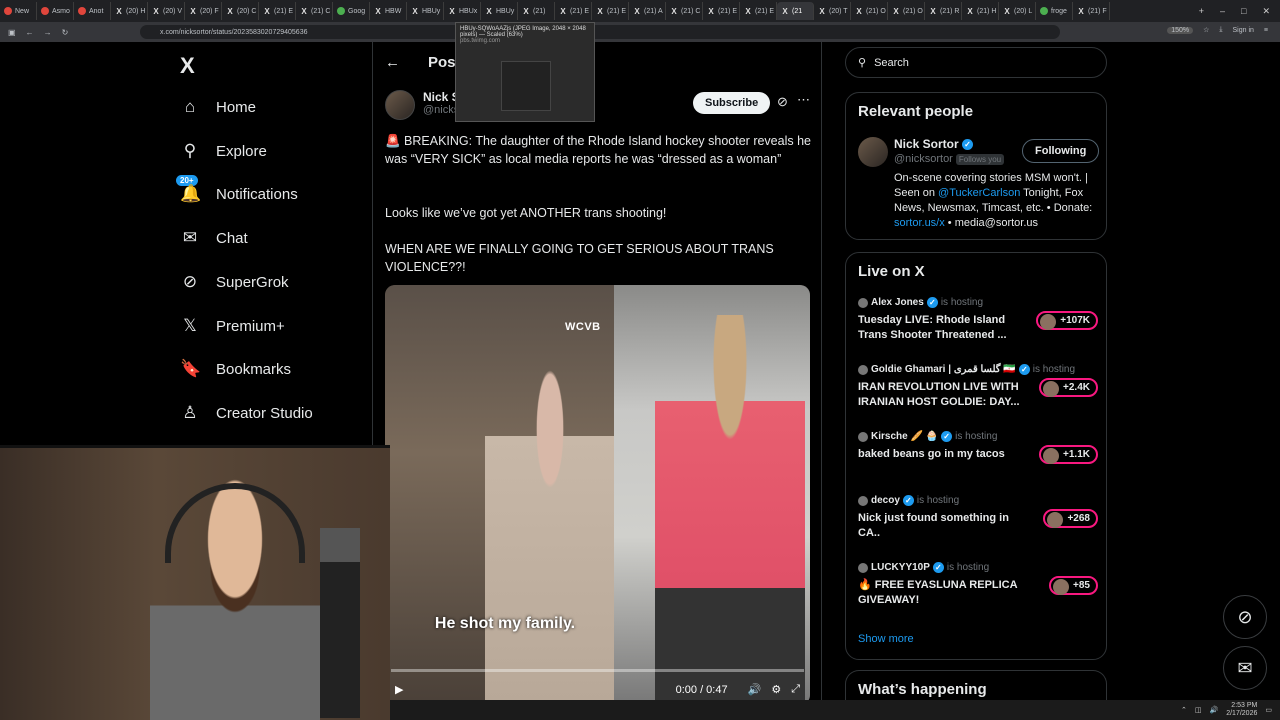 The height and width of the screenshot is (720, 1280). What do you see at coordinates (1091, 11) in the screenshot?
I see `browser-tab: X (21) F` at bounding box center [1091, 11].